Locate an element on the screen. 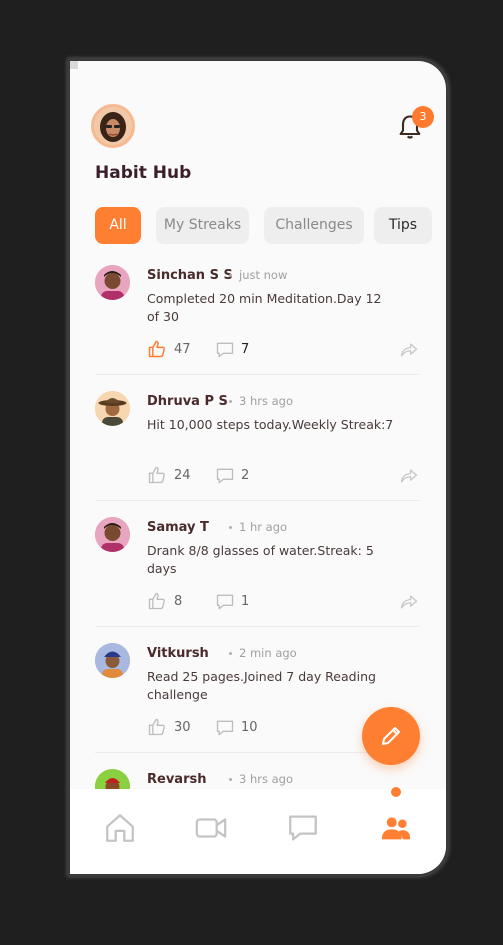 The image size is (503, 945). comment-count: 1 is located at coordinates (245, 601).